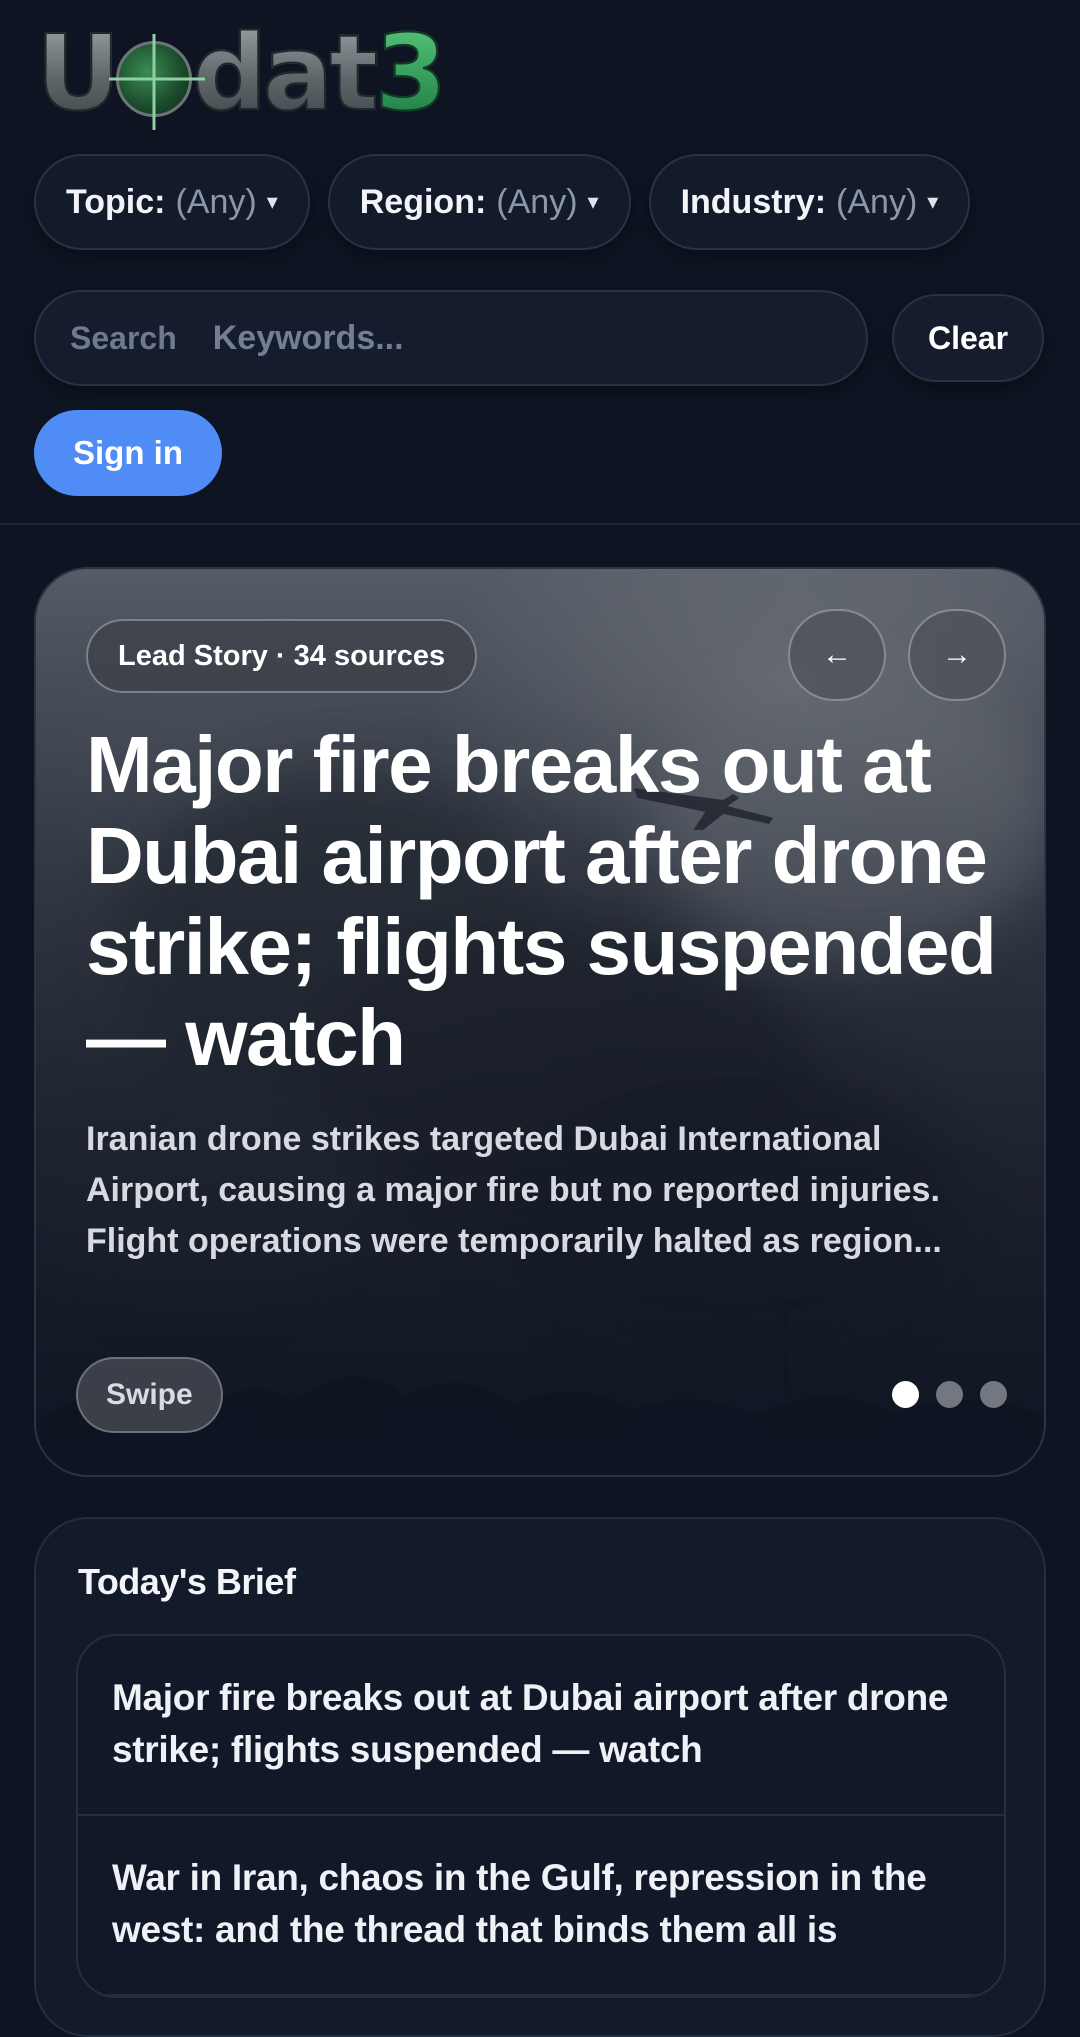 This screenshot has width=1080, height=2037. What do you see at coordinates (753, 201) in the screenshot?
I see `filter-label: Industry:` at bounding box center [753, 201].